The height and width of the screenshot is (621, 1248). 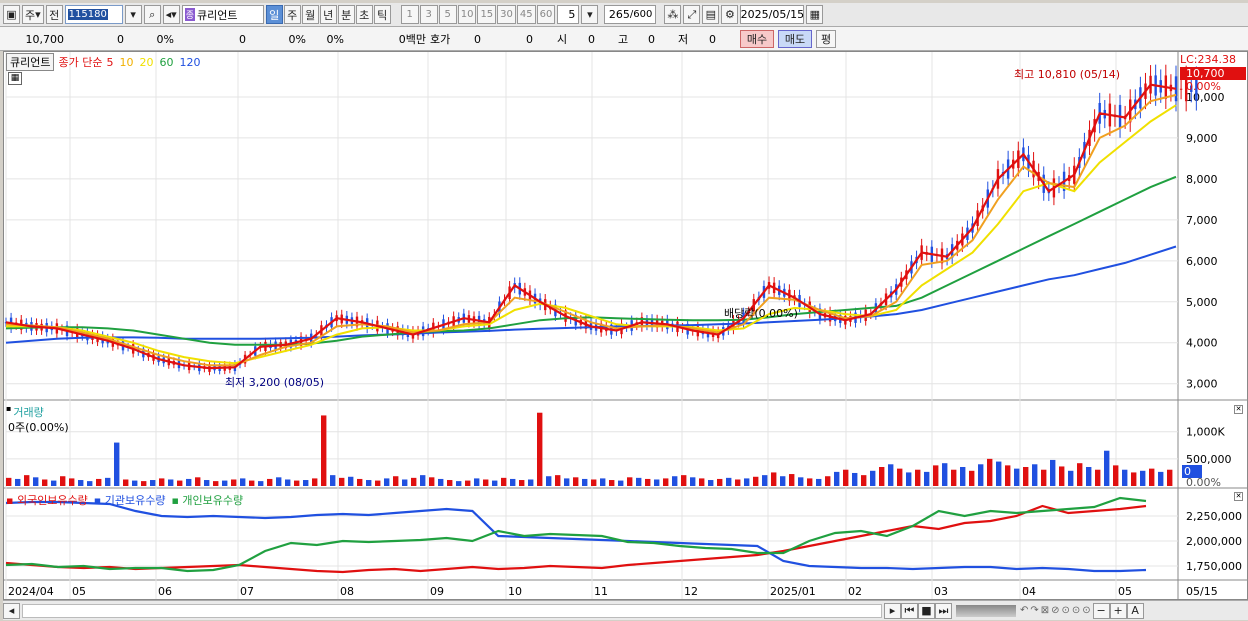 What do you see at coordinates (80, 62) in the screenshot?
I see `ma-label: 종가 단순` at bounding box center [80, 62].